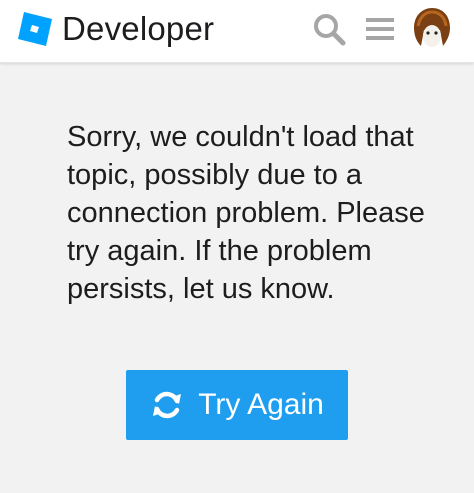 This screenshot has height=493, width=474. I want to click on top-header: Developer, so click(237, 31).